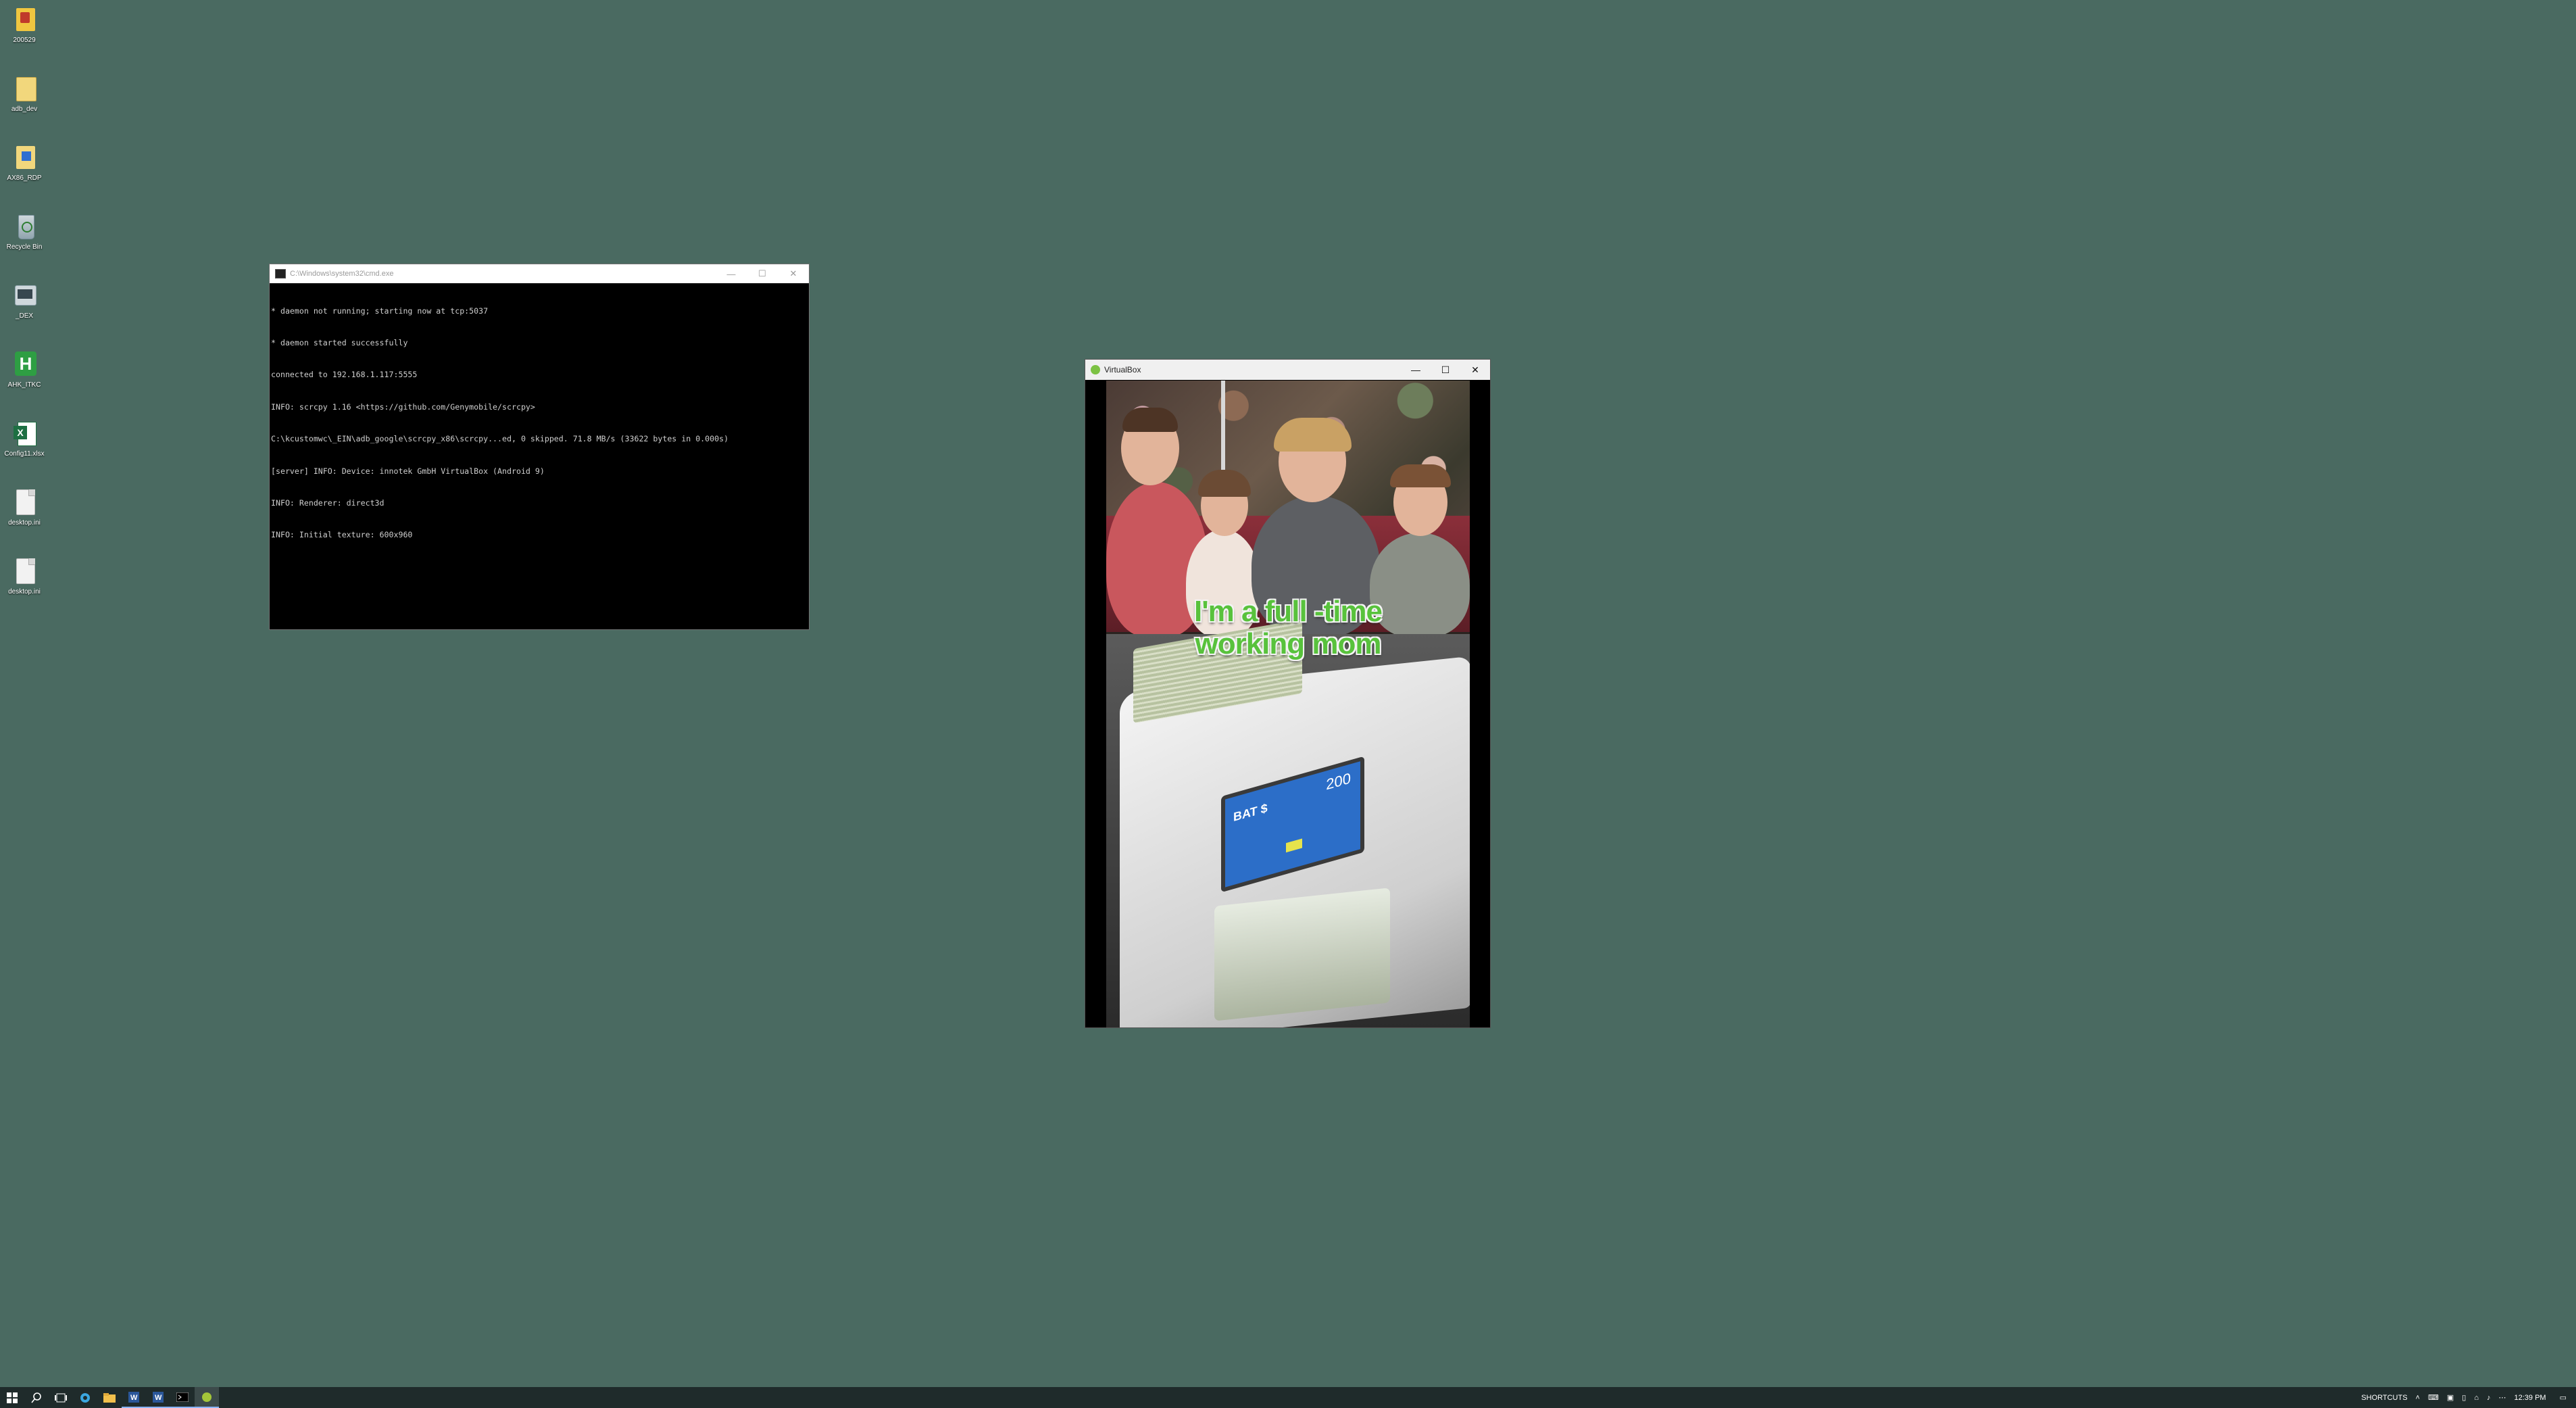 The height and width of the screenshot is (1408, 2576). I want to click on volume-icon: ♪, so click(2489, 1398).